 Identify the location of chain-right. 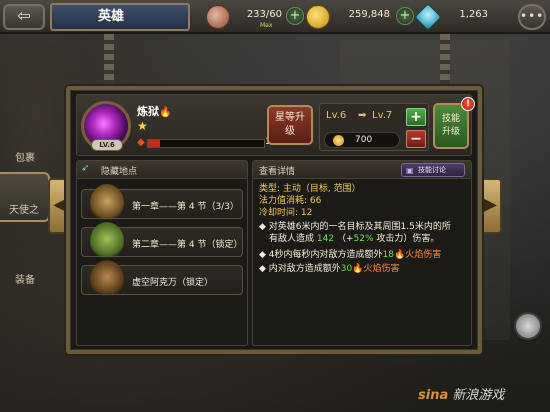
(445, 64).